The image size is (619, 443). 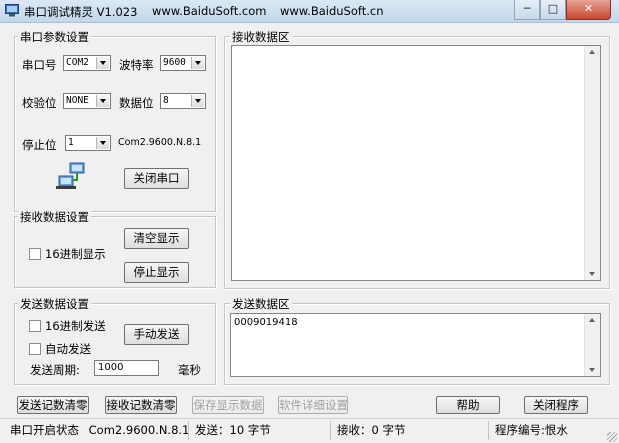 What do you see at coordinates (70, 175) in the screenshot?
I see `serial-connection-icon` at bounding box center [70, 175].